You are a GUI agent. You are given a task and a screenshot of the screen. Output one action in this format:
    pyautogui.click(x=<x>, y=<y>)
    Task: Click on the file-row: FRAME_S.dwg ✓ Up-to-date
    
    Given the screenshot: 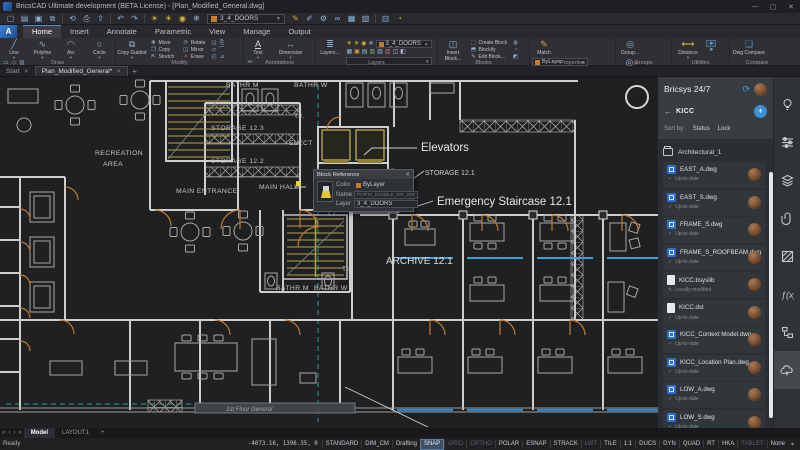 What is the action you would take?
    pyautogui.click(x=714, y=230)
    